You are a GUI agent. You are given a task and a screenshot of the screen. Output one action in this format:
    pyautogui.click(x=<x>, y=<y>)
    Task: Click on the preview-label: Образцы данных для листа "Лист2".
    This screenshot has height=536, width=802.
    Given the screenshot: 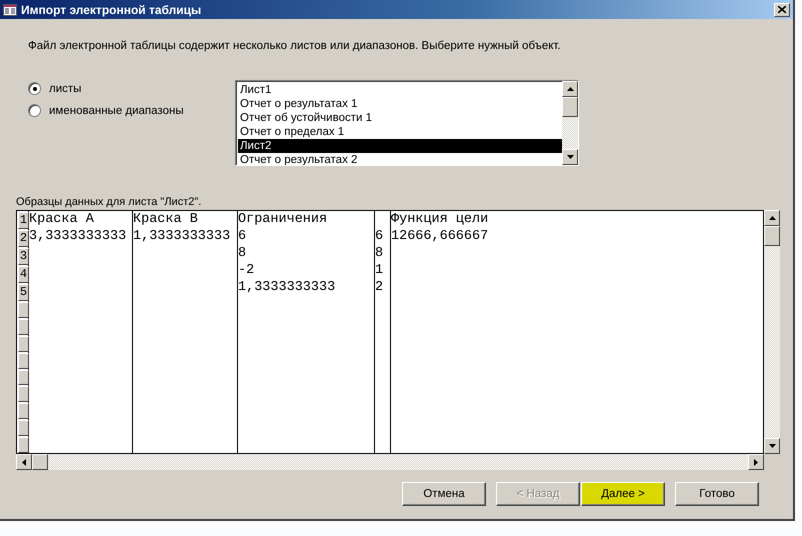 What is the action you would take?
    pyautogui.click(x=109, y=202)
    